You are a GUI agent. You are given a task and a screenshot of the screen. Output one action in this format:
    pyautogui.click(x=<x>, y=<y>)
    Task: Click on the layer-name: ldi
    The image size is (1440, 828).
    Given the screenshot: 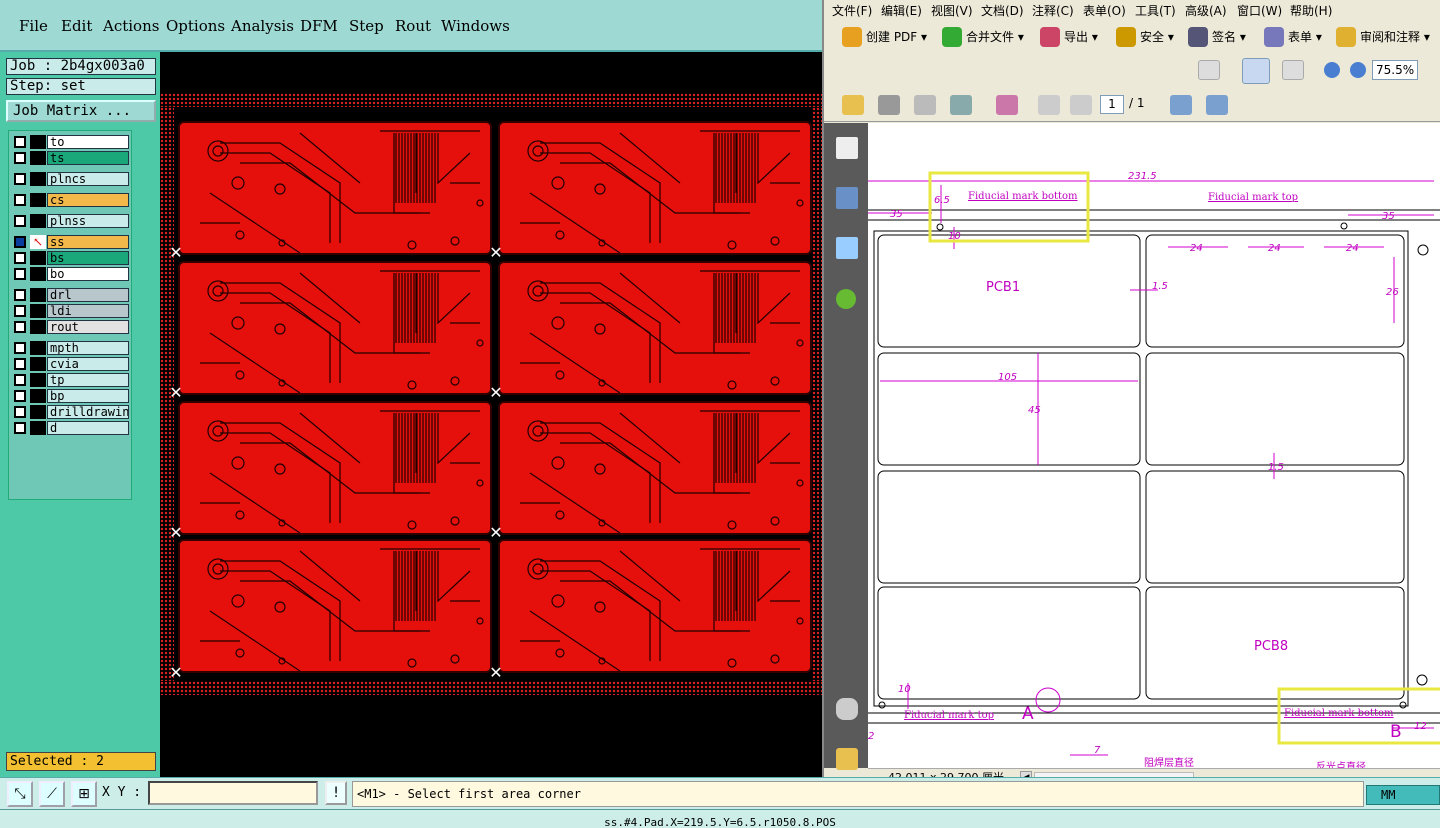 What is the action you would take?
    pyautogui.click(x=88, y=311)
    